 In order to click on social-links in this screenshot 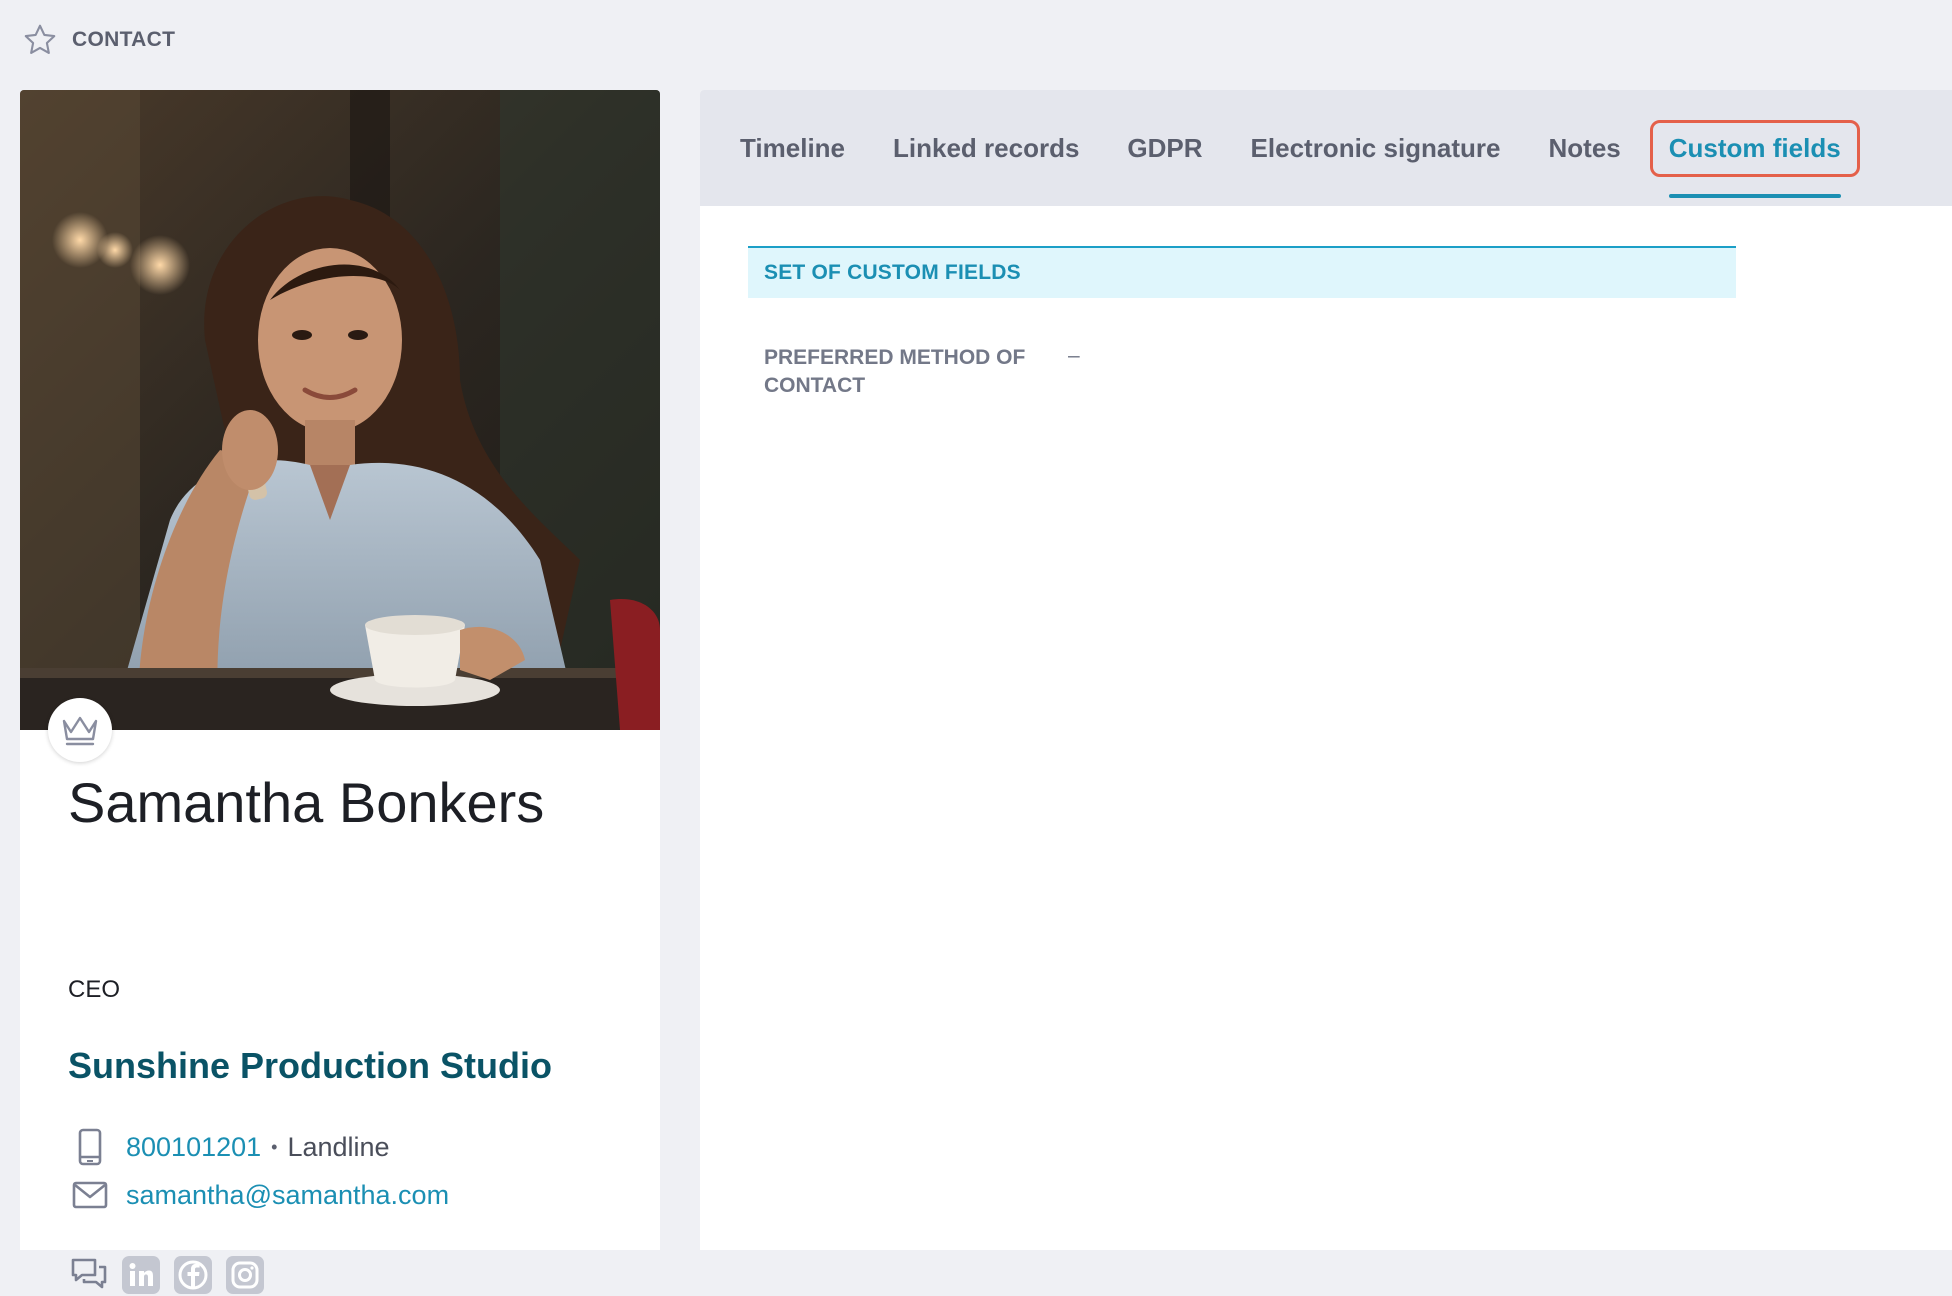, I will do `click(172, 1275)`.